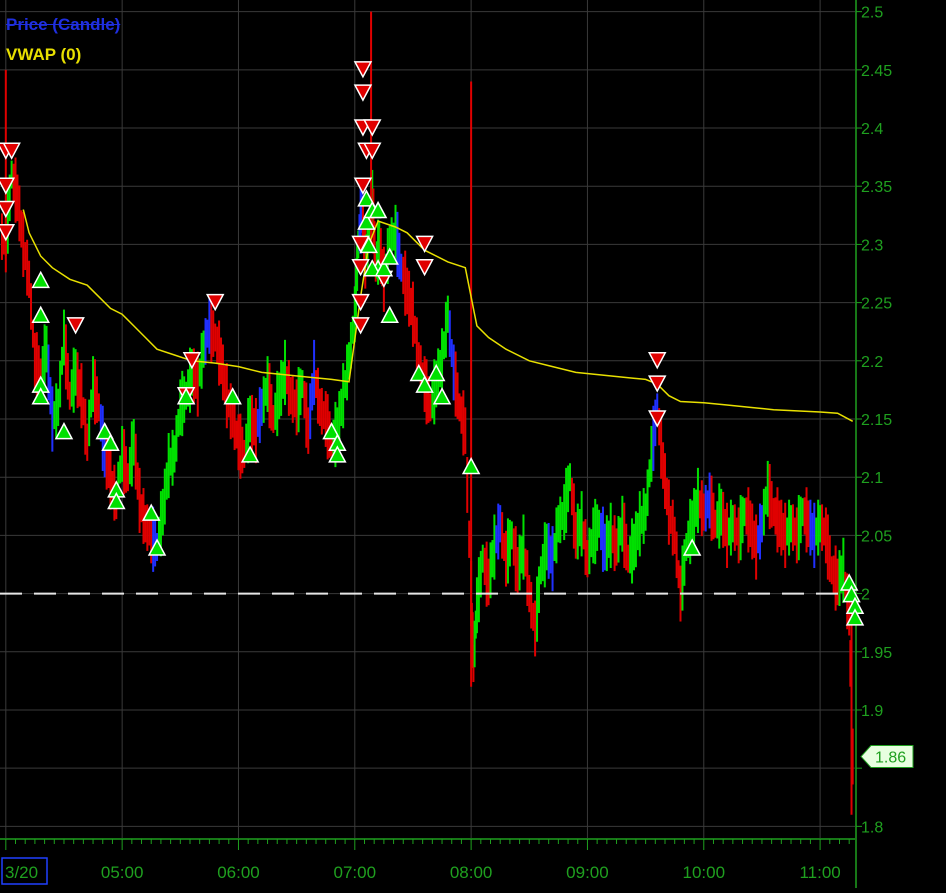 Image resolution: width=946 pixels, height=893 pixels. I want to click on chart-legend: Price (Candle) VWAP (0), so click(63, 40).